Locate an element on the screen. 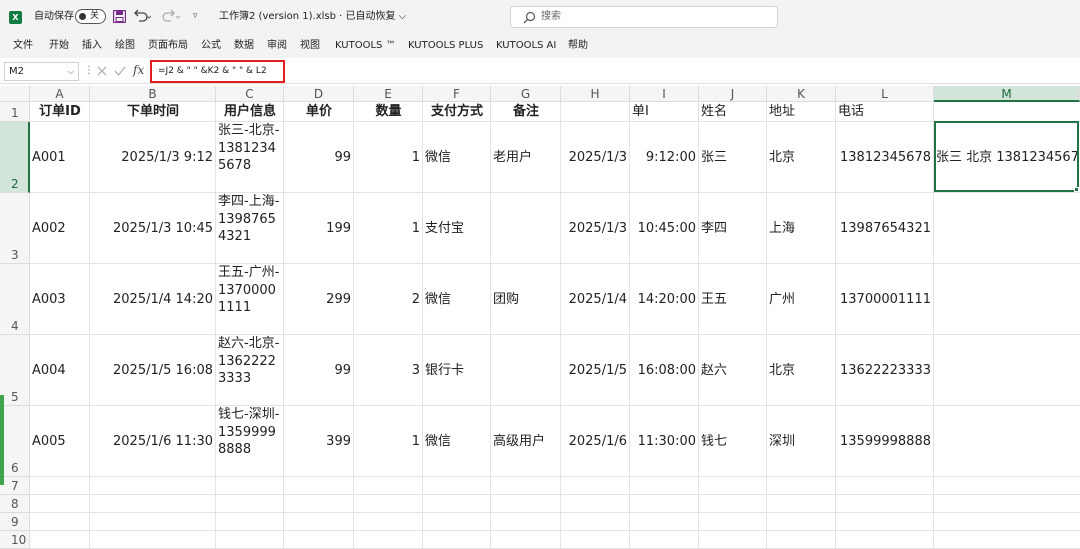 This screenshot has height=549, width=1080. header-cell-name: 姓名 is located at coordinates (733, 111).